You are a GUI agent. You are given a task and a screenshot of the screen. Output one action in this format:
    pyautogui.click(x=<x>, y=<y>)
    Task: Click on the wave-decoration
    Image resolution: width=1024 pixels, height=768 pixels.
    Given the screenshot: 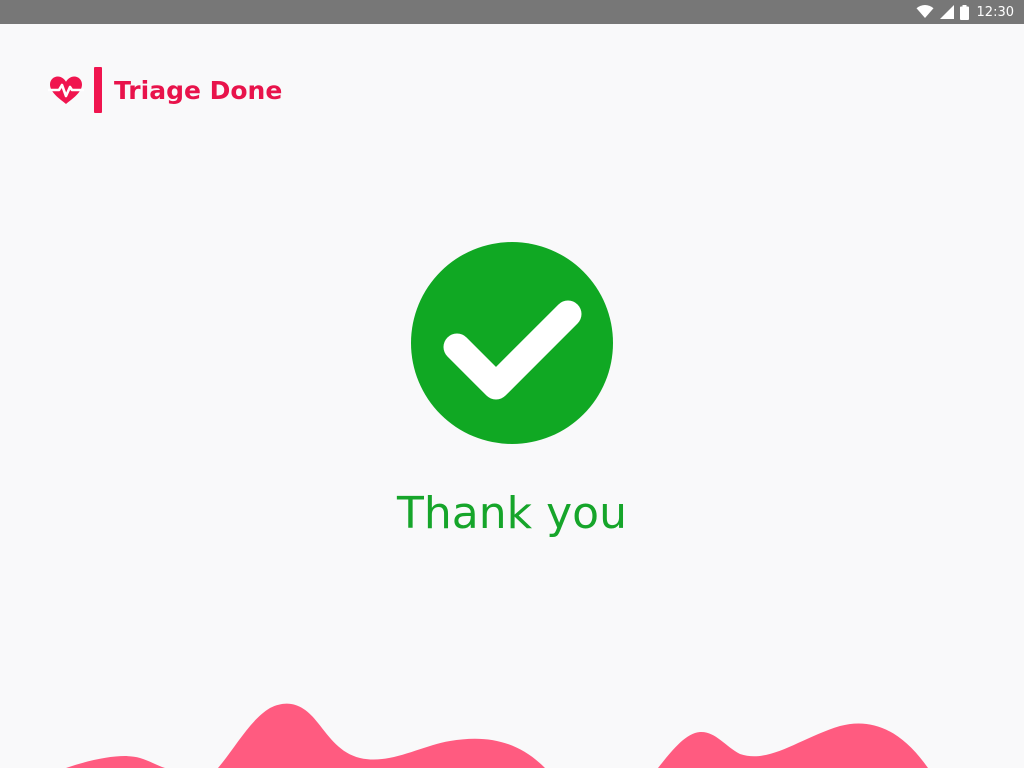 What is the action you would take?
    pyautogui.click(x=497, y=735)
    